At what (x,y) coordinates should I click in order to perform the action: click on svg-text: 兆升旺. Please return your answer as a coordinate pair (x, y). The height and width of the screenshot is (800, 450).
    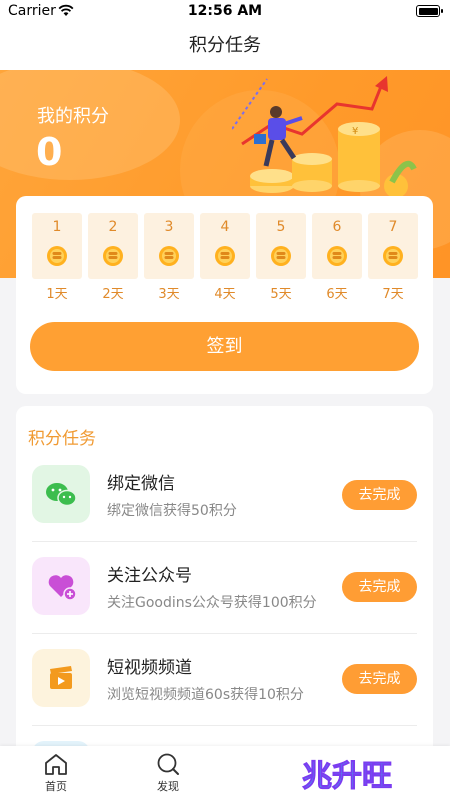
    Looking at the image, I should click on (347, 776).